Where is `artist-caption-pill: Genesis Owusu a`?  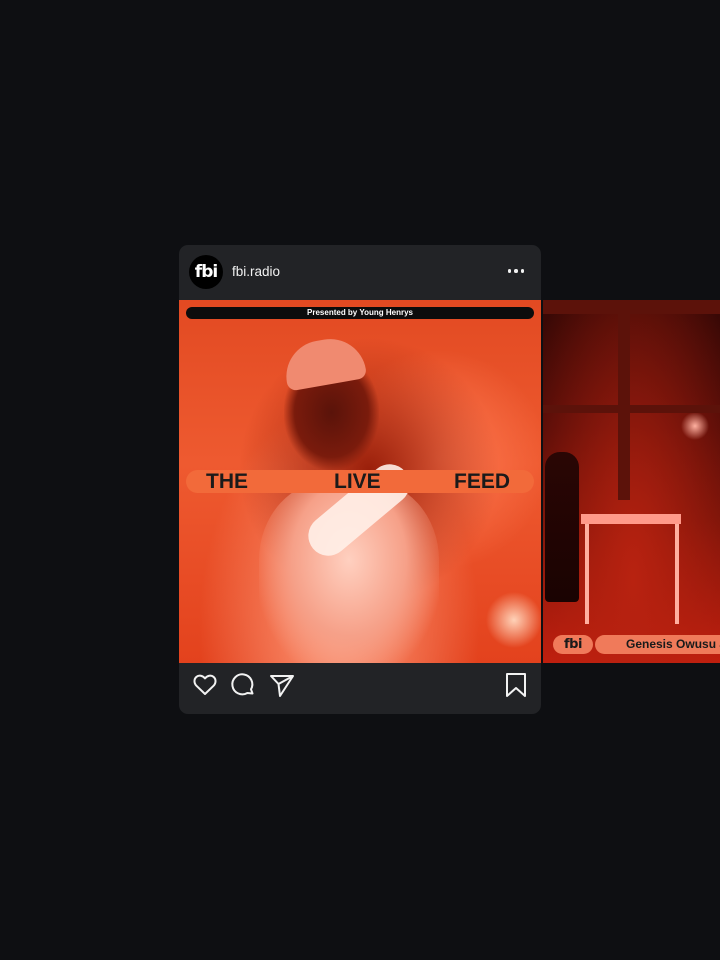
artist-caption-pill: Genesis Owusu a is located at coordinates (657, 644).